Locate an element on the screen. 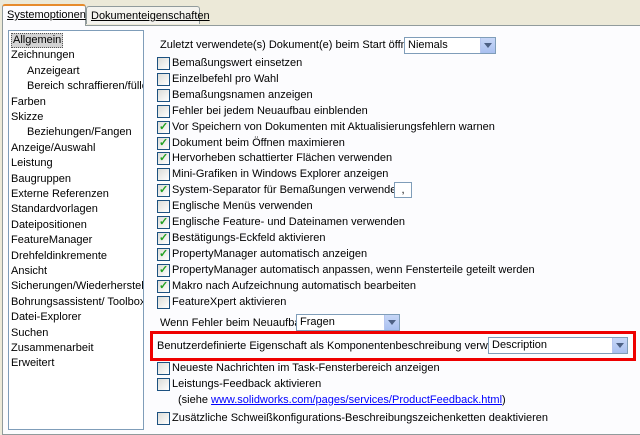 The image size is (640, 435). tree-item: Sicherungen/Wiederhersteller is located at coordinates (77, 286).